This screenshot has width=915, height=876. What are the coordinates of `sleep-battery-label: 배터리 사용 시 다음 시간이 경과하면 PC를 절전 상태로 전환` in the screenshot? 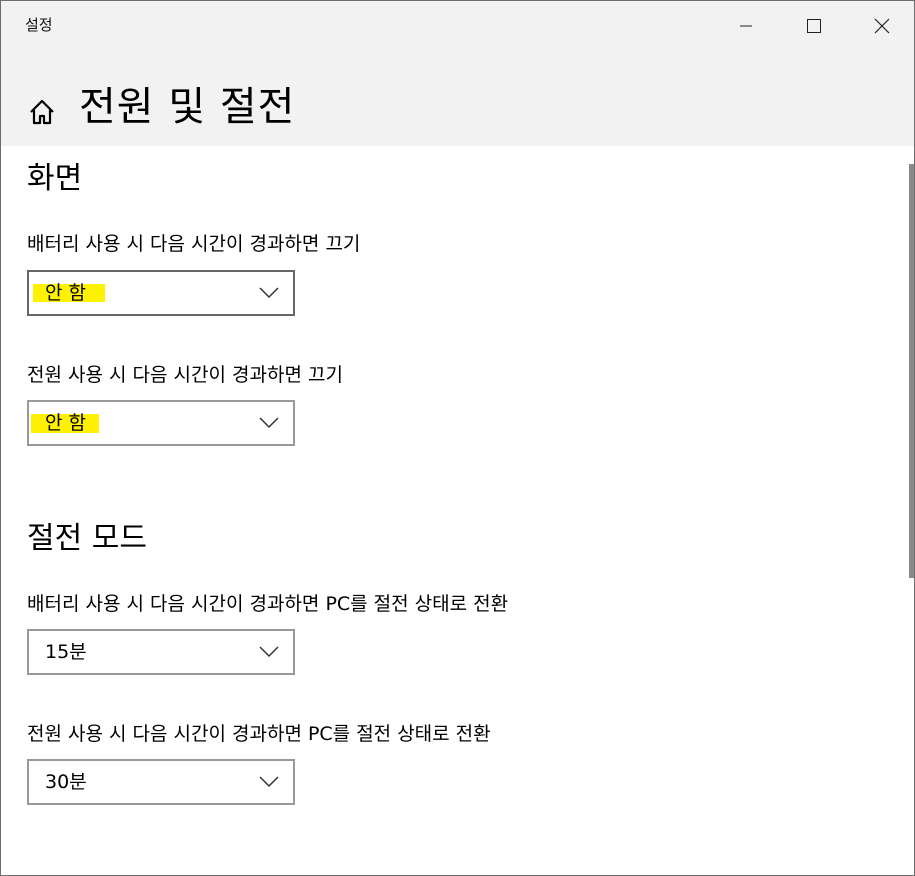 It's located at (268, 604).